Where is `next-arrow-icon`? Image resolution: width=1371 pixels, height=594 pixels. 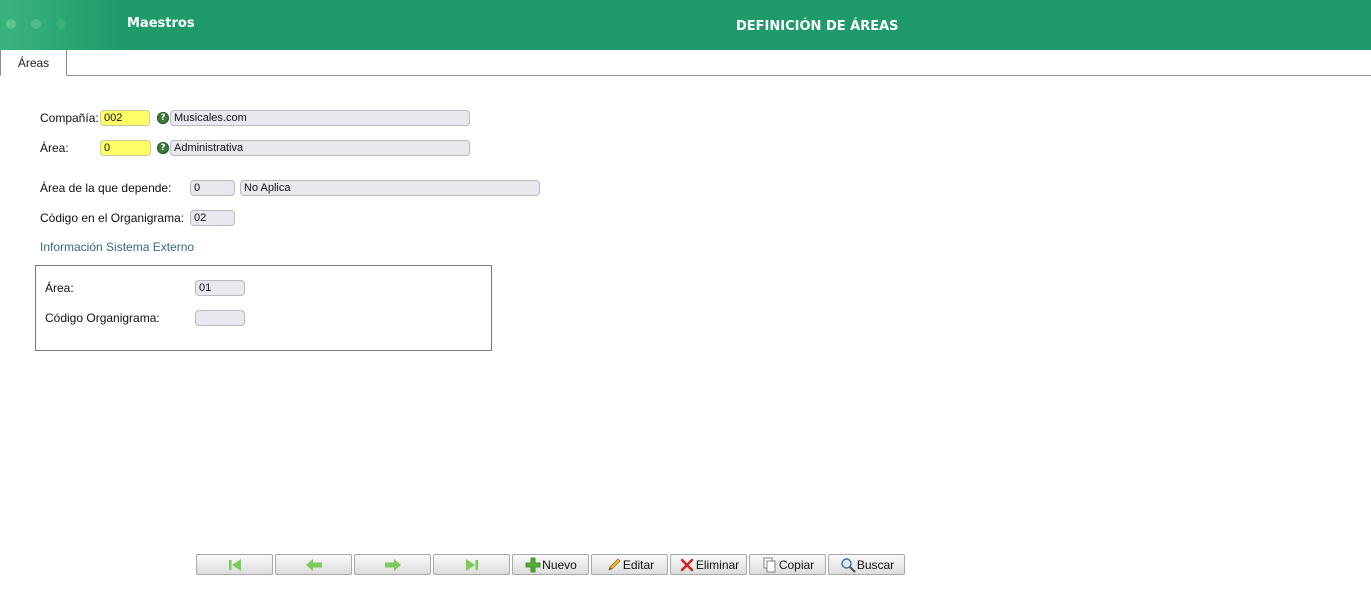
next-arrow-icon is located at coordinates (393, 565).